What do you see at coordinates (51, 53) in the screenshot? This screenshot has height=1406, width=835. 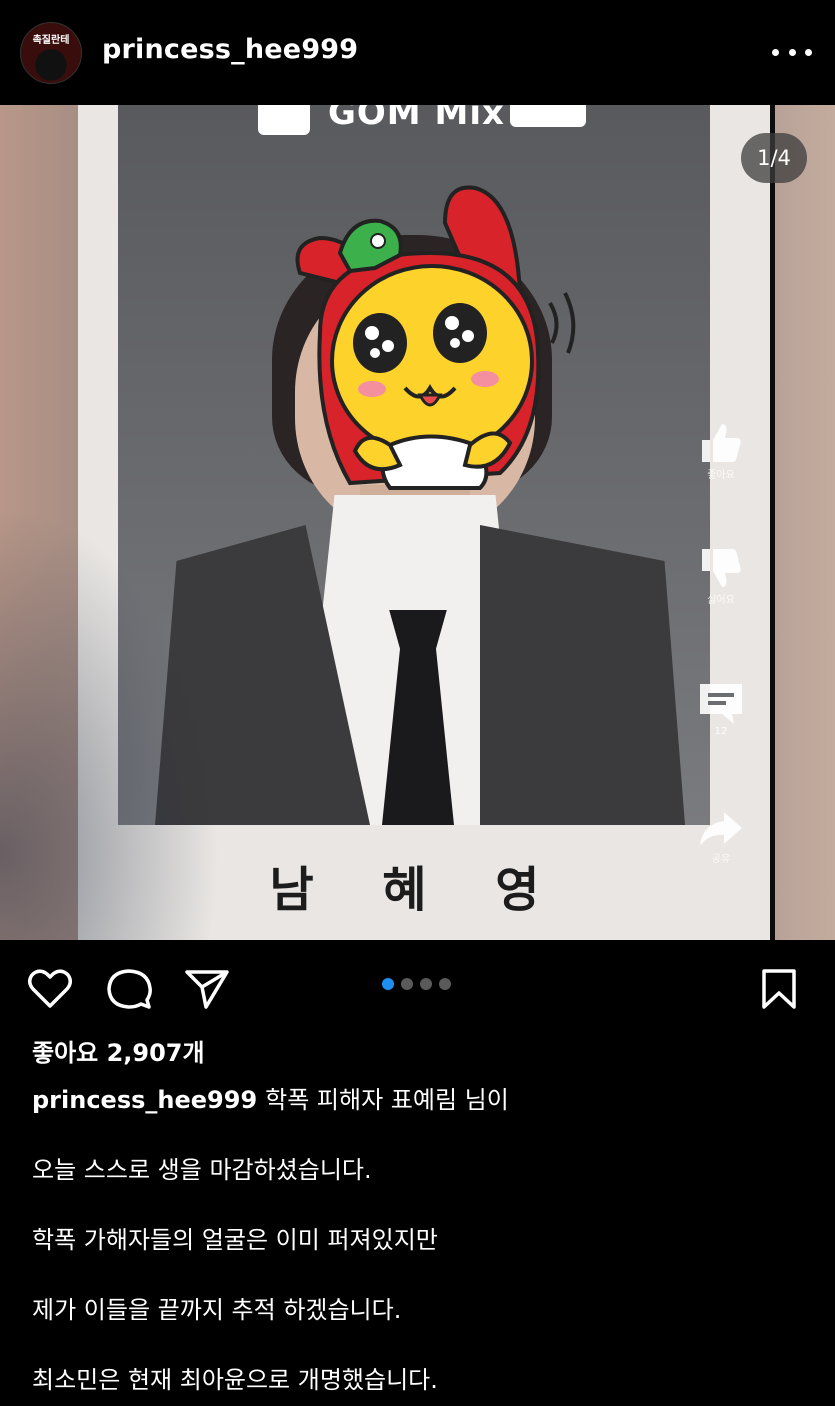 I see `avatar: 촉질란테` at bounding box center [51, 53].